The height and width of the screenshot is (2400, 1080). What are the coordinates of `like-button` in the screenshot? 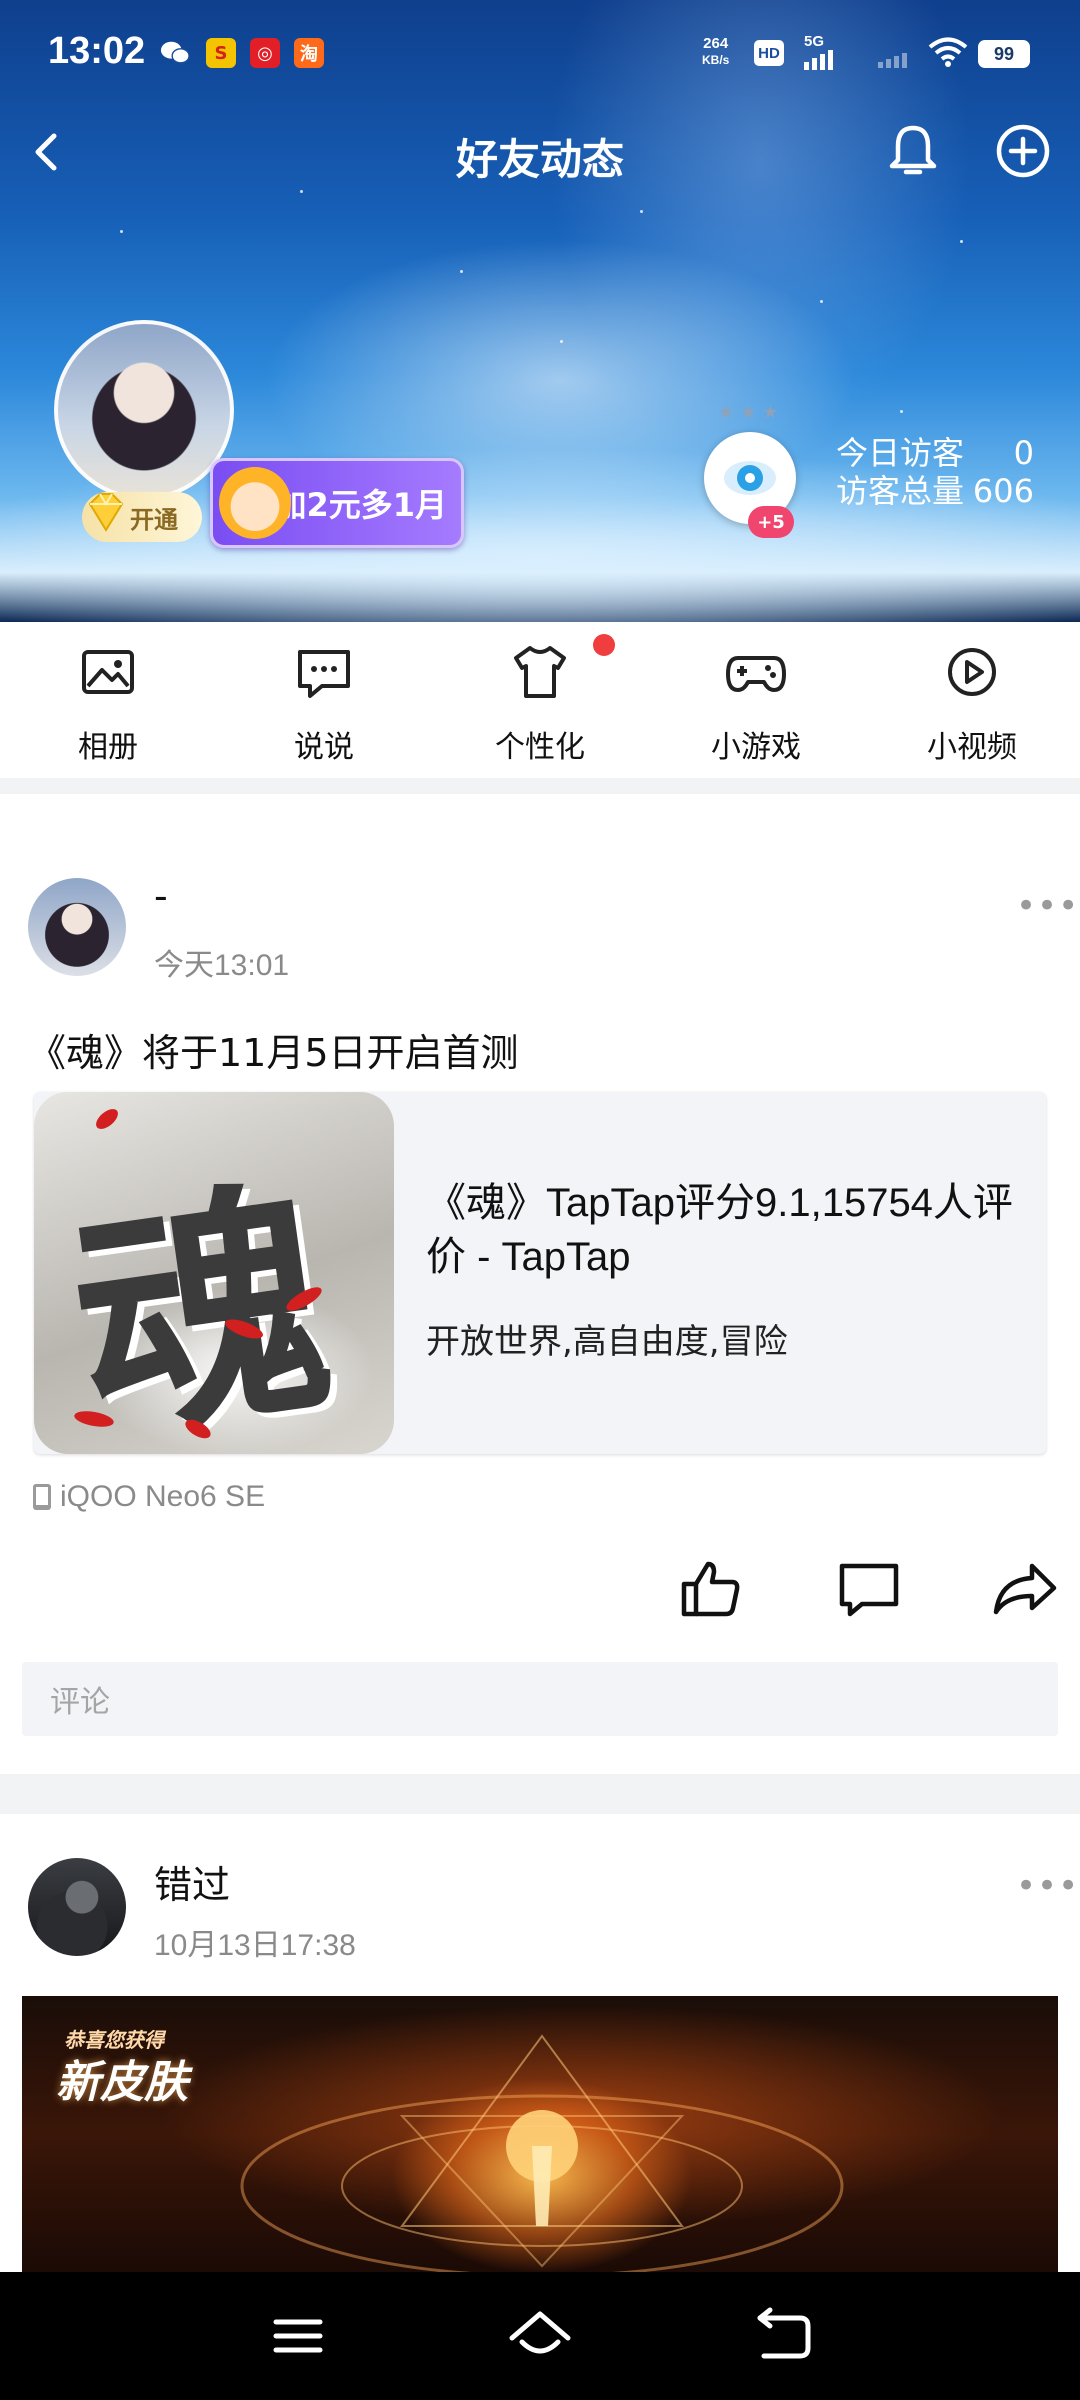 It's located at (711, 1589).